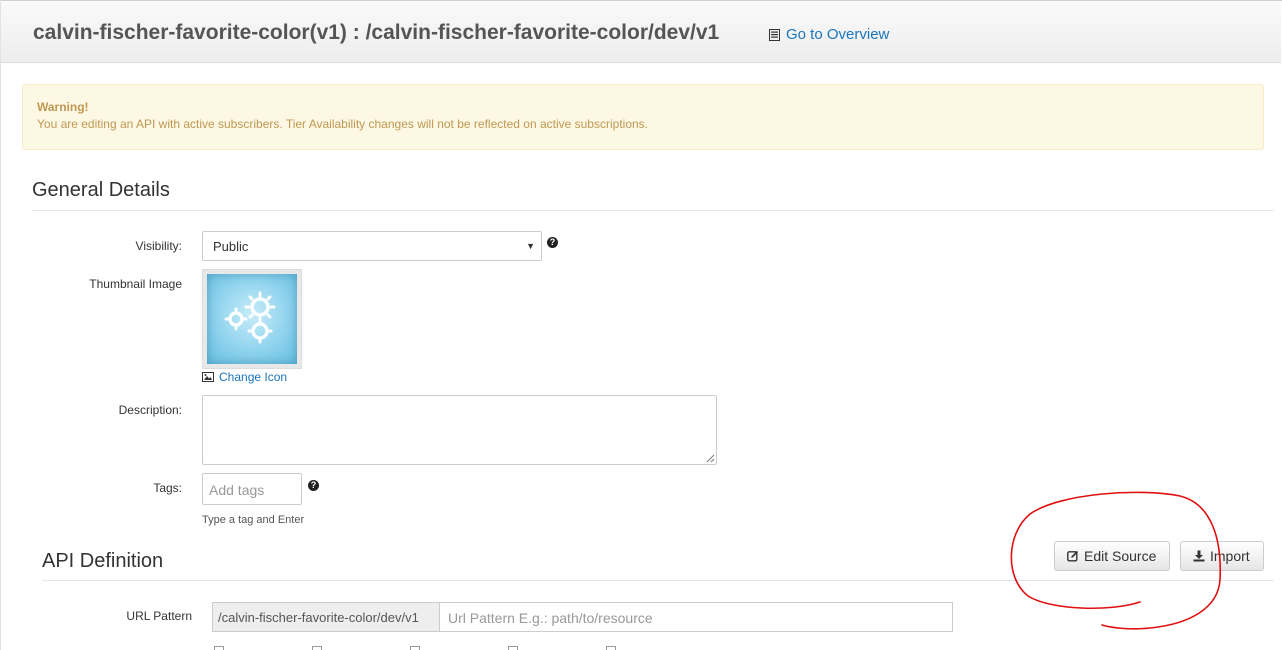 This screenshot has height=650, width=1282. Describe the element at coordinates (1230, 556) in the screenshot. I see `import-label: Import` at that location.